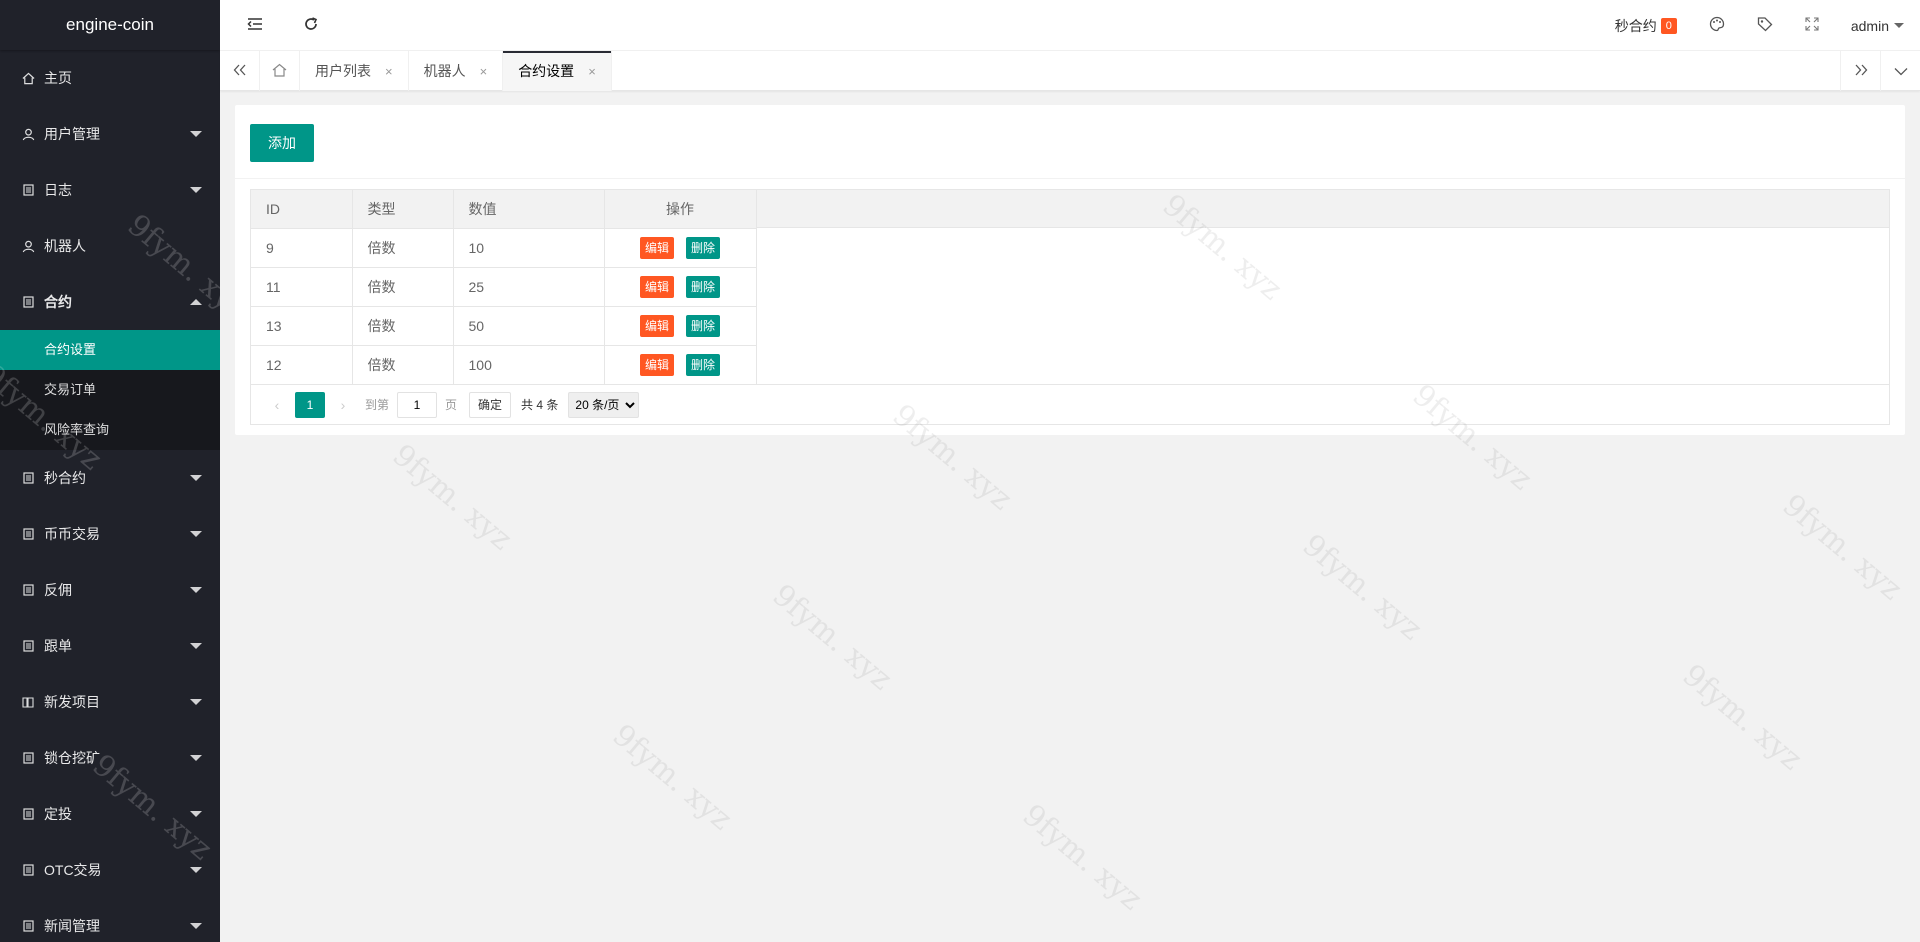 The height and width of the screenshot is (942, 1920). What do you see at coordinates (58, 646) in the screenshot?
I see `sidebar-item-label: 跟单` at bounding box center [58, 646].